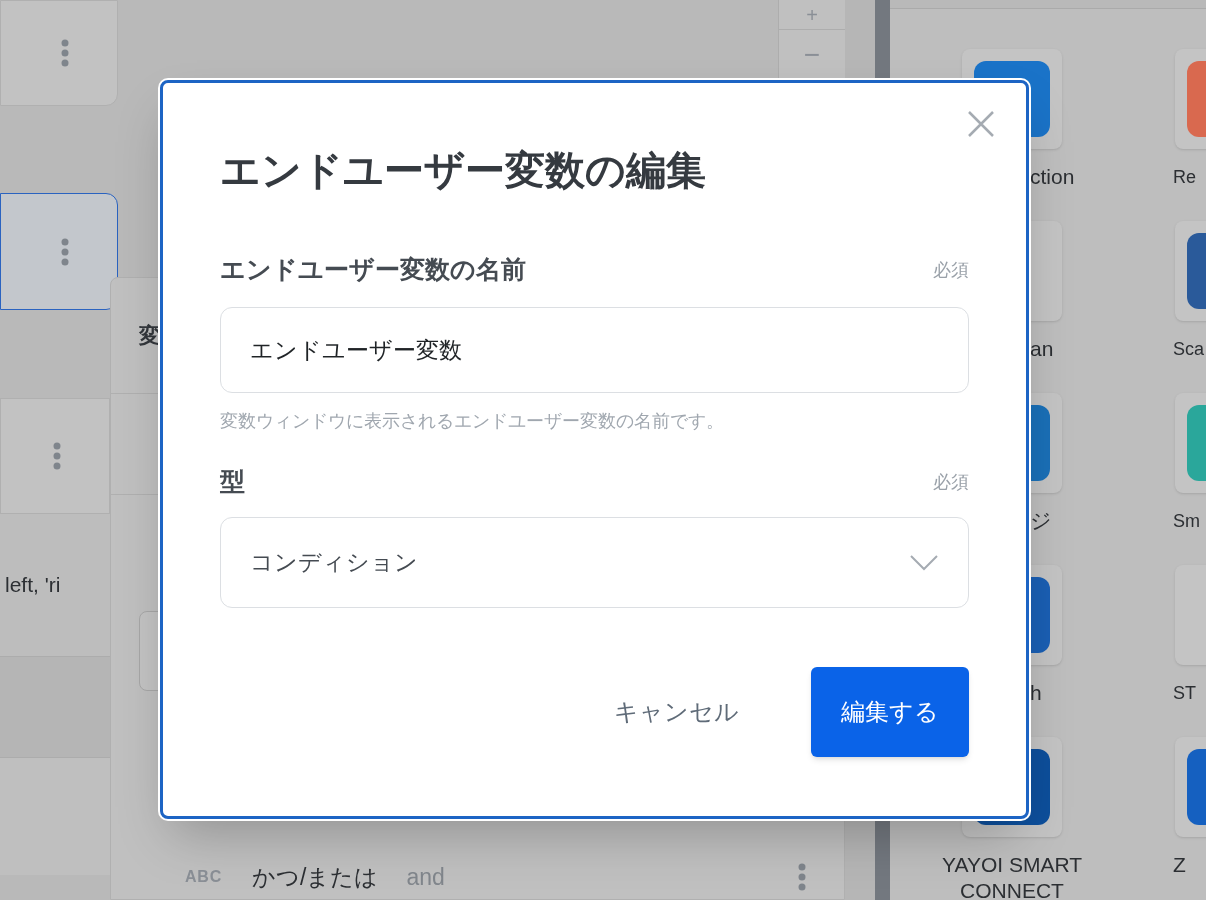 This screenshot has width=1206, height=900. Describe the element at coordinates (425, 877) in the screenshot. I see `variable-value: and` at that location.